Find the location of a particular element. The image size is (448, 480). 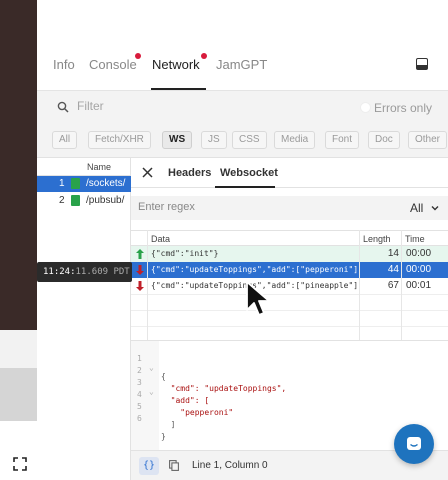

network-badge is located at coordinates (204, 56).